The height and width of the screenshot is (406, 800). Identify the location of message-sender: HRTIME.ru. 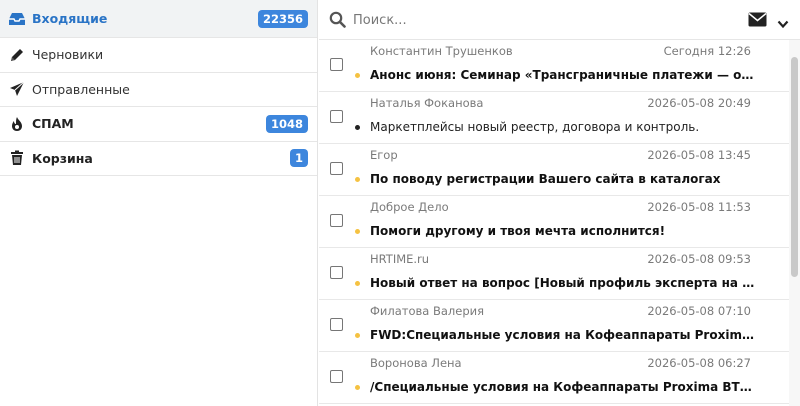
(400, 259).